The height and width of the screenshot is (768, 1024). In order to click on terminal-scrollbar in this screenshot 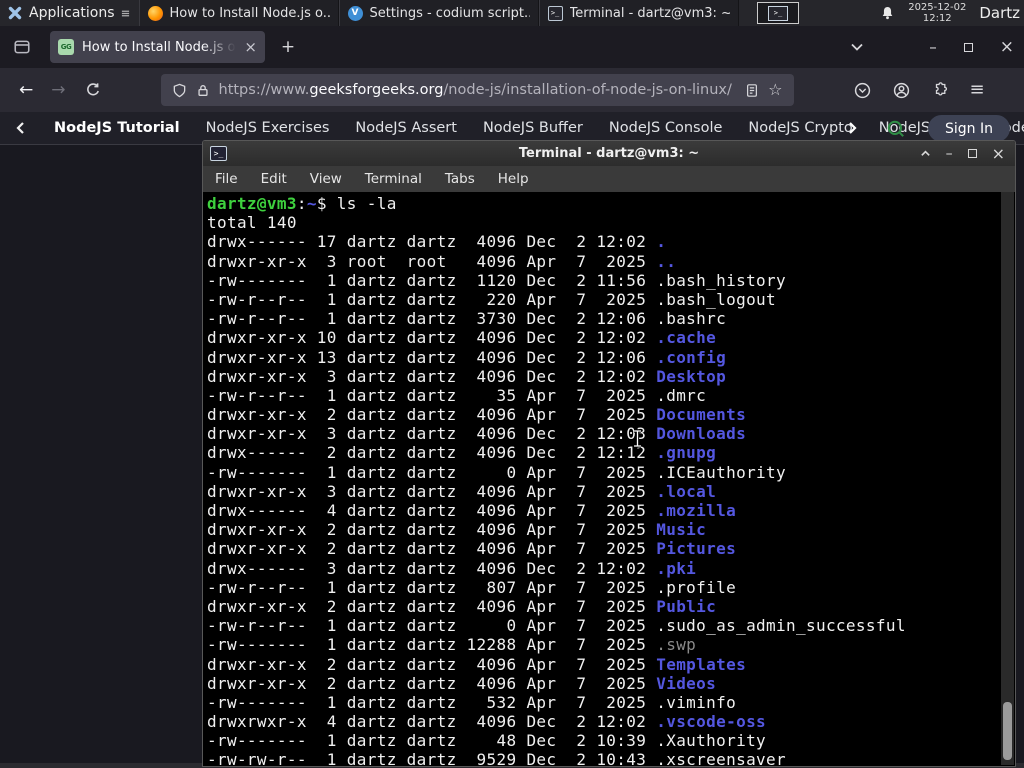, I will do `click(1007, 478)`.